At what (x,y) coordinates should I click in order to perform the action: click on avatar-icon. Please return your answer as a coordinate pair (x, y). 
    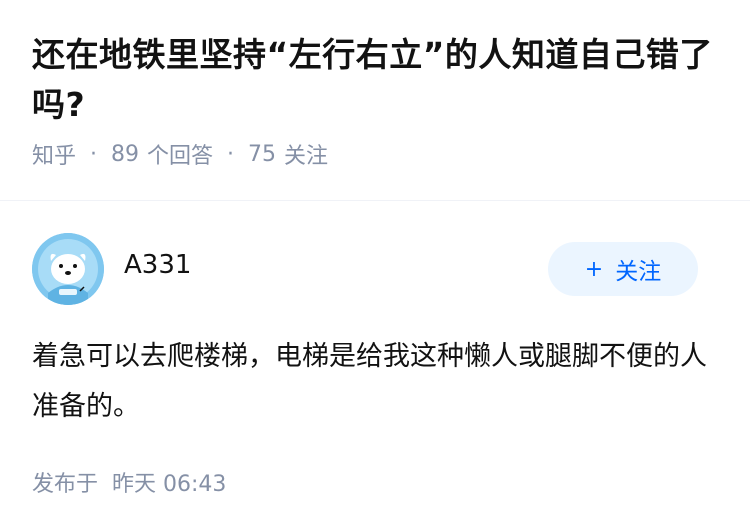
    Looking at the image, I should click on (68, 269).